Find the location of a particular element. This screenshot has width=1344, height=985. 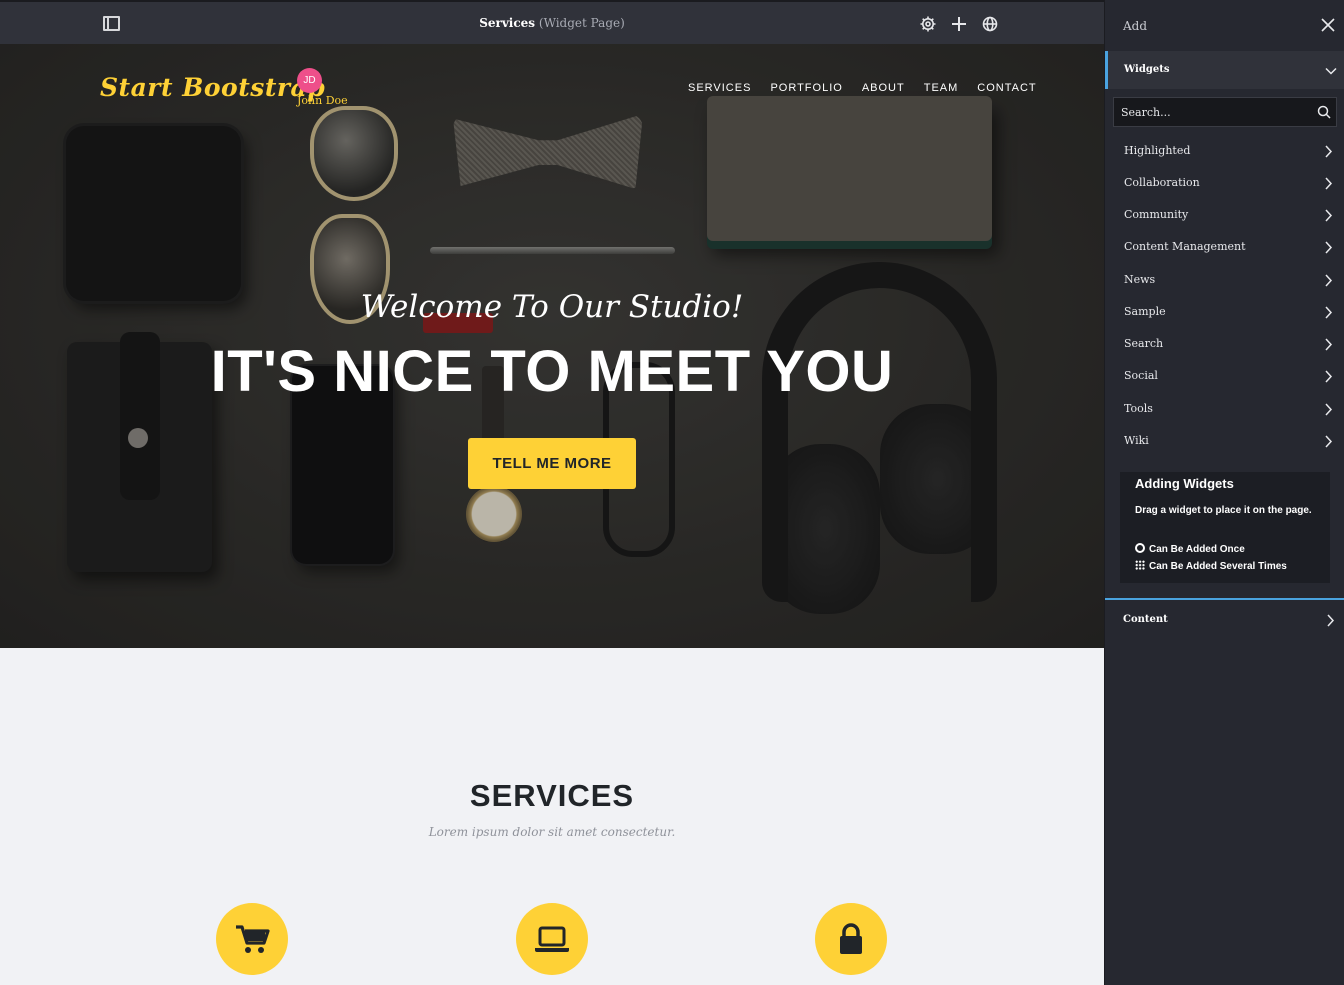

category-collaboration: Collaboration is located at coordinates (1224, 183).